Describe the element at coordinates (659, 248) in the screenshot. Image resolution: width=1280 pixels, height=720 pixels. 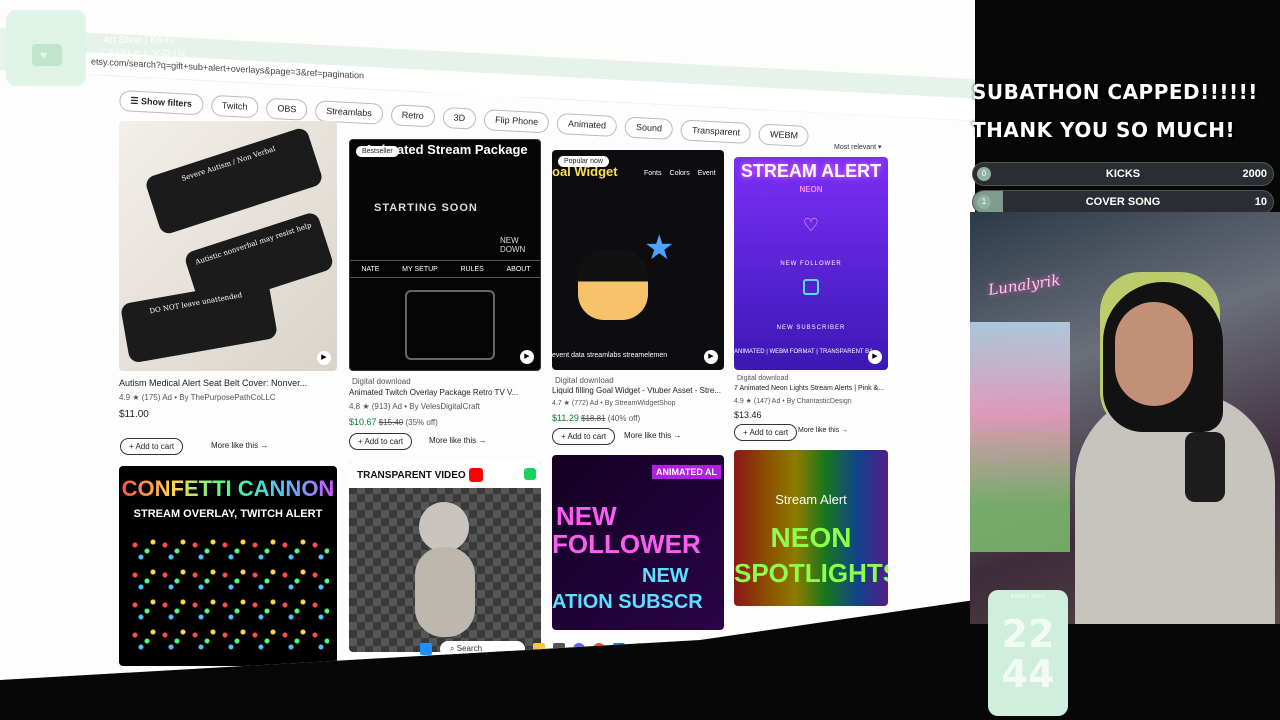
I see `star-icon: ★` at that location.